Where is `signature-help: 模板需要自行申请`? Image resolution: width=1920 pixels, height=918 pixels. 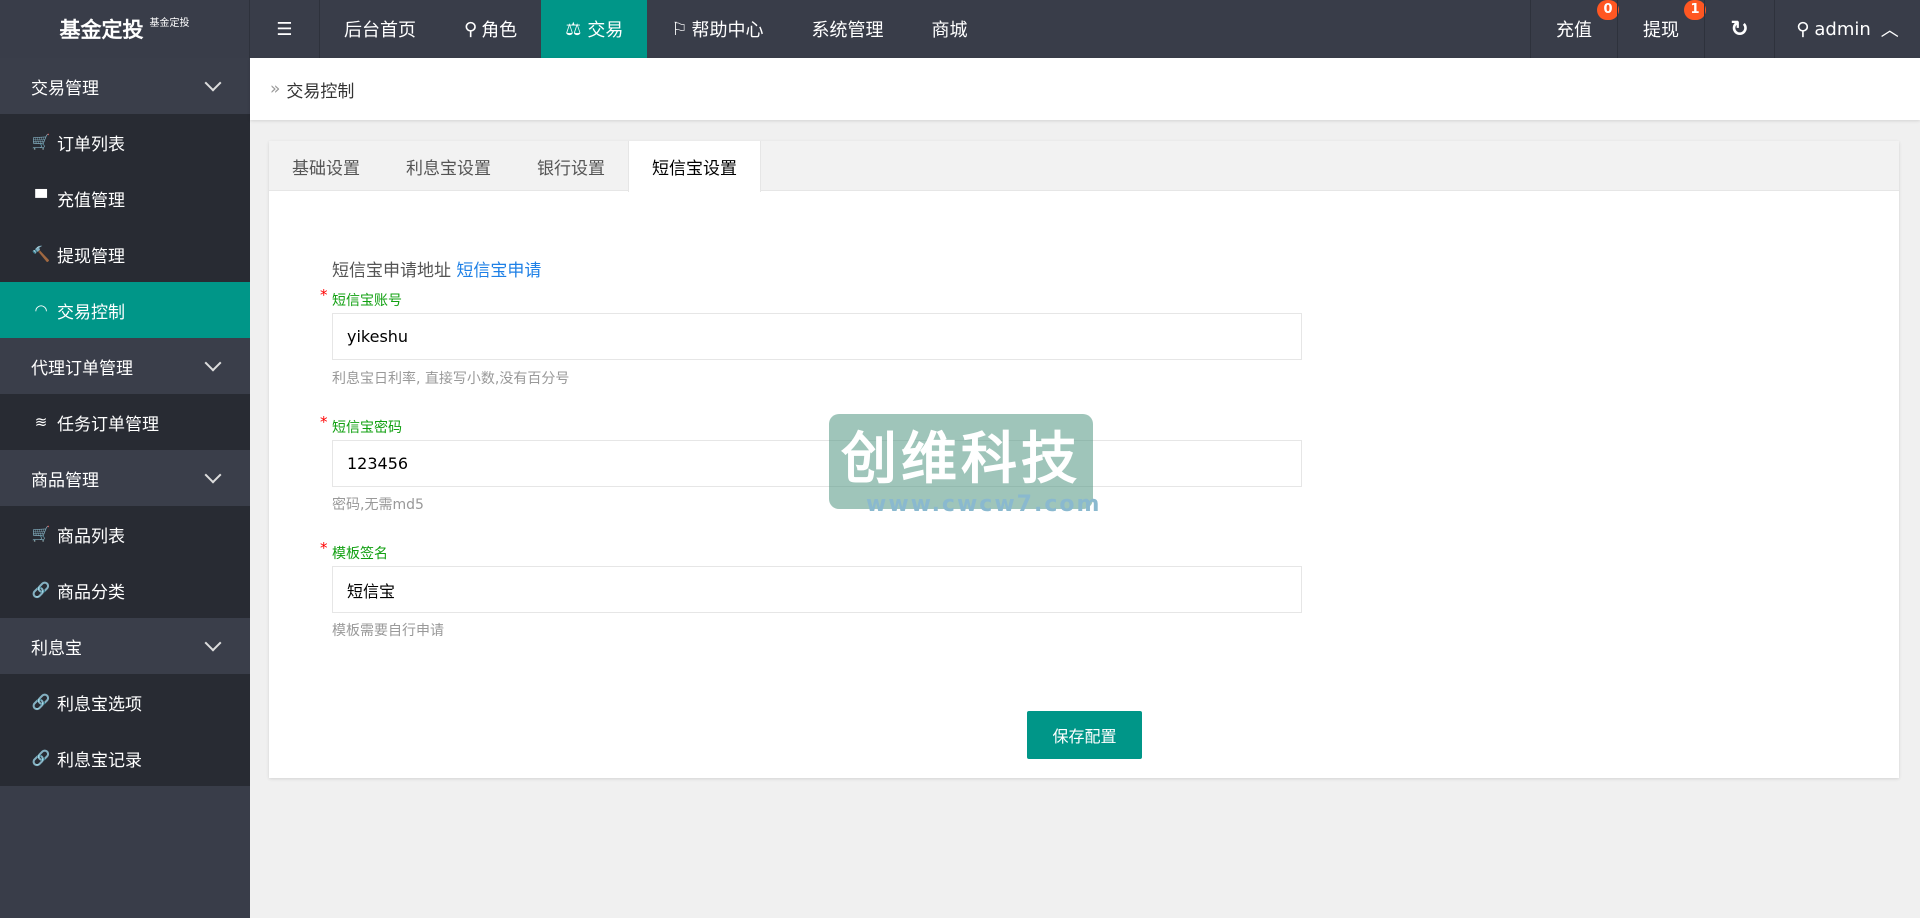
signature-help: 模板需要自行申请 is located at coordinates (388, 631).